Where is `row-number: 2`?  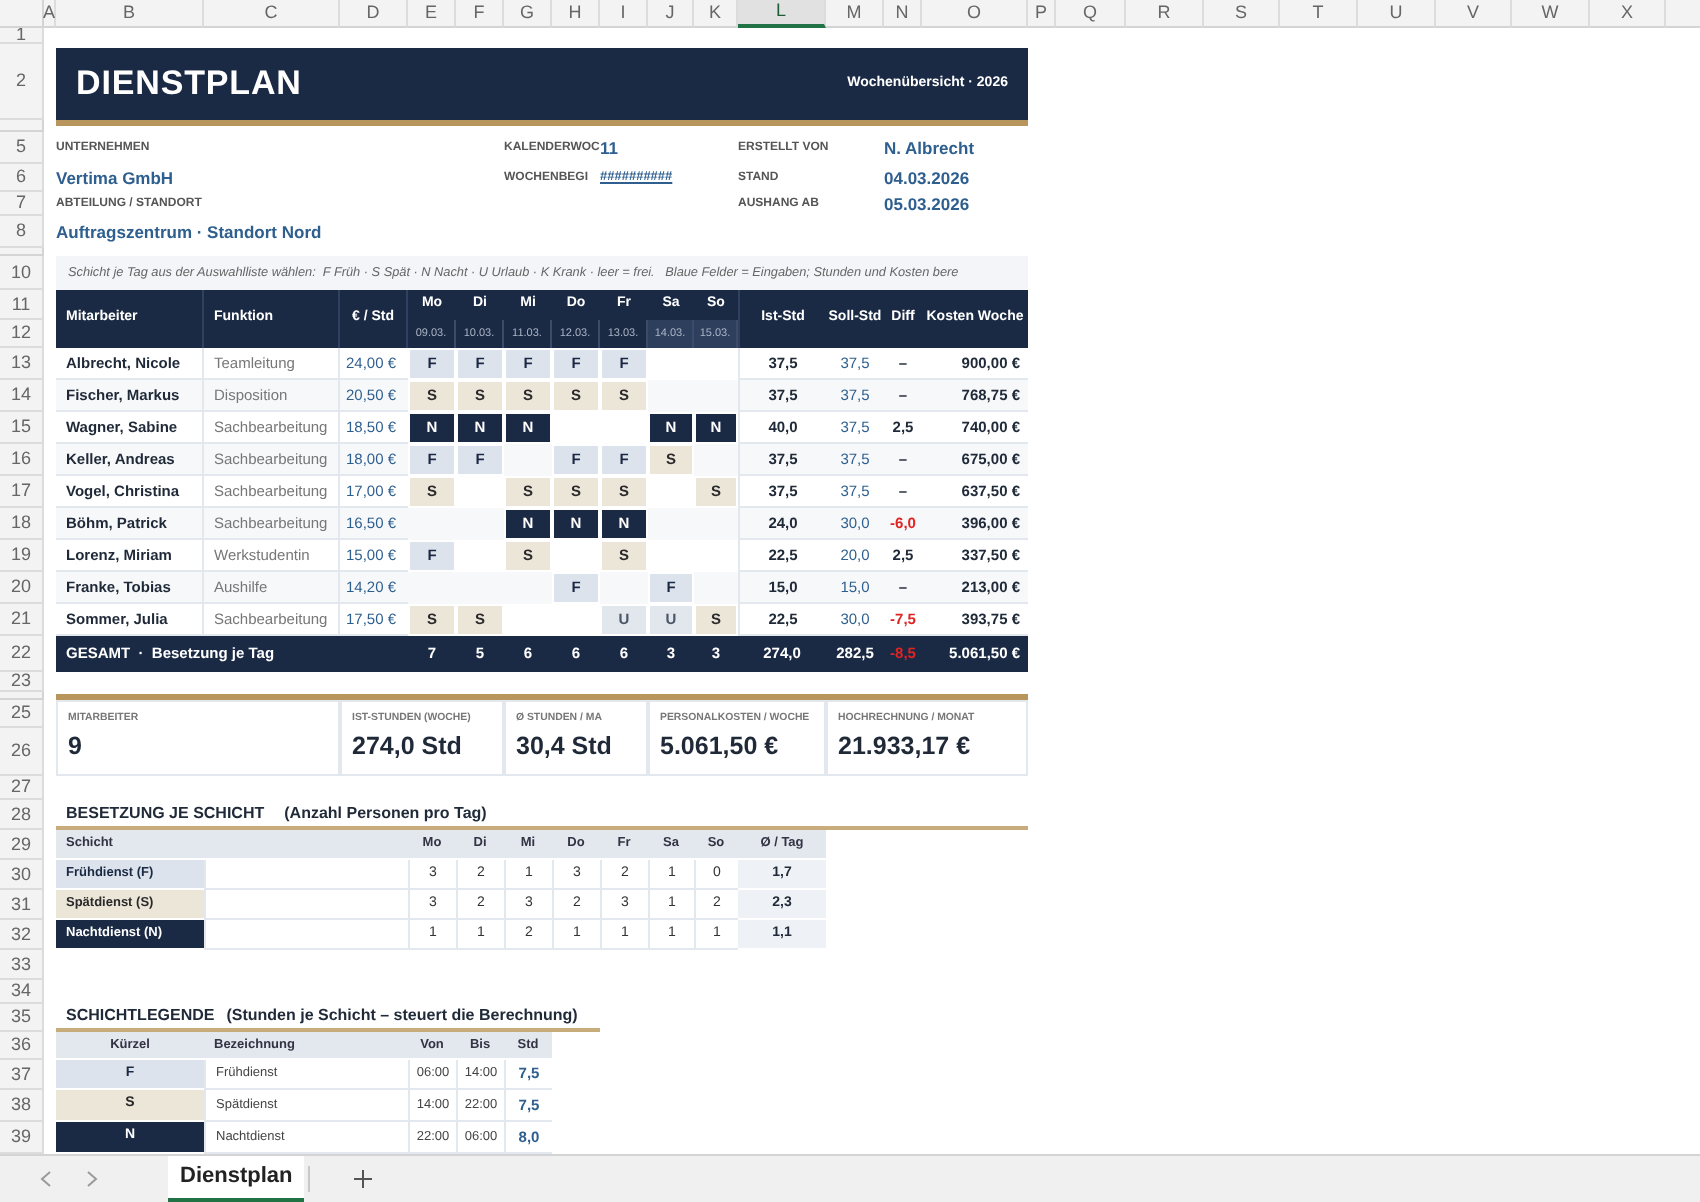
row-number: 2 is located at coordinates (22, 82).